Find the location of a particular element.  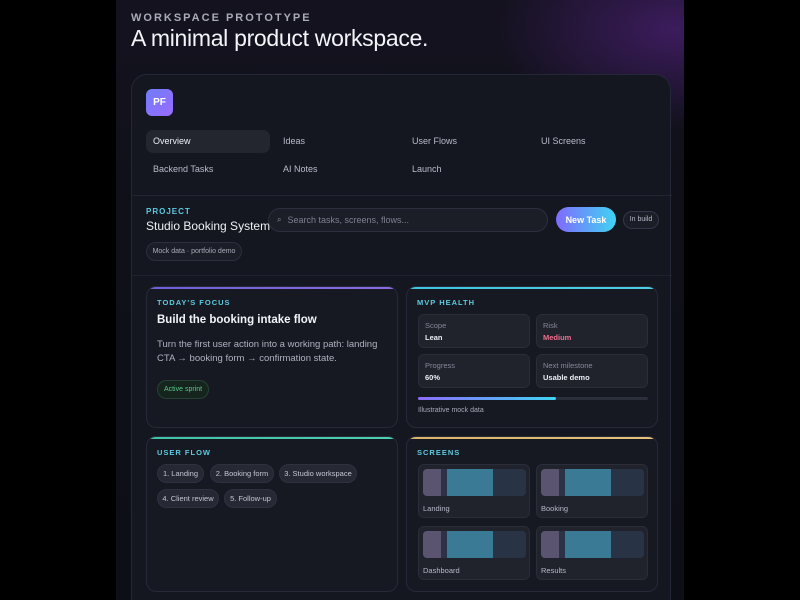

metric-value: 60% is located at coordinates (433, 377).